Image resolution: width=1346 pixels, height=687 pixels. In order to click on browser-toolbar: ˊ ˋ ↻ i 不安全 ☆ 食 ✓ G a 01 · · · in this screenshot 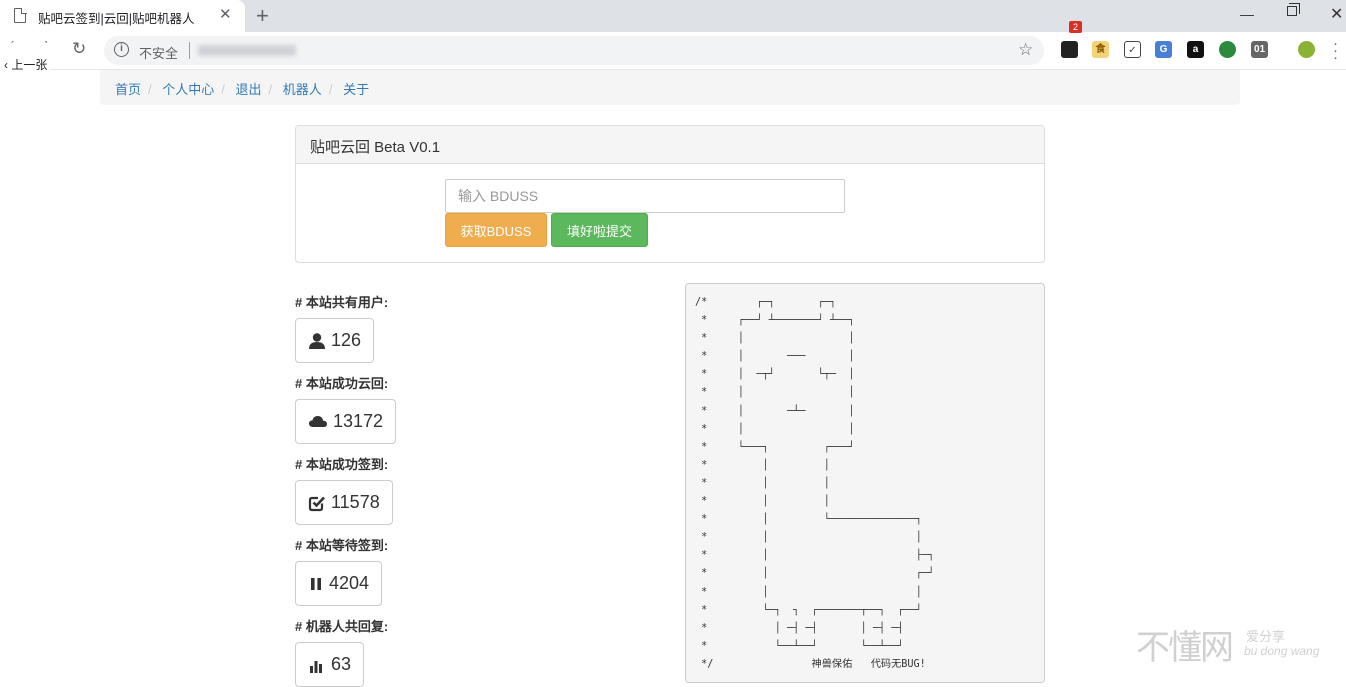, I will do `click(673, 51)`.